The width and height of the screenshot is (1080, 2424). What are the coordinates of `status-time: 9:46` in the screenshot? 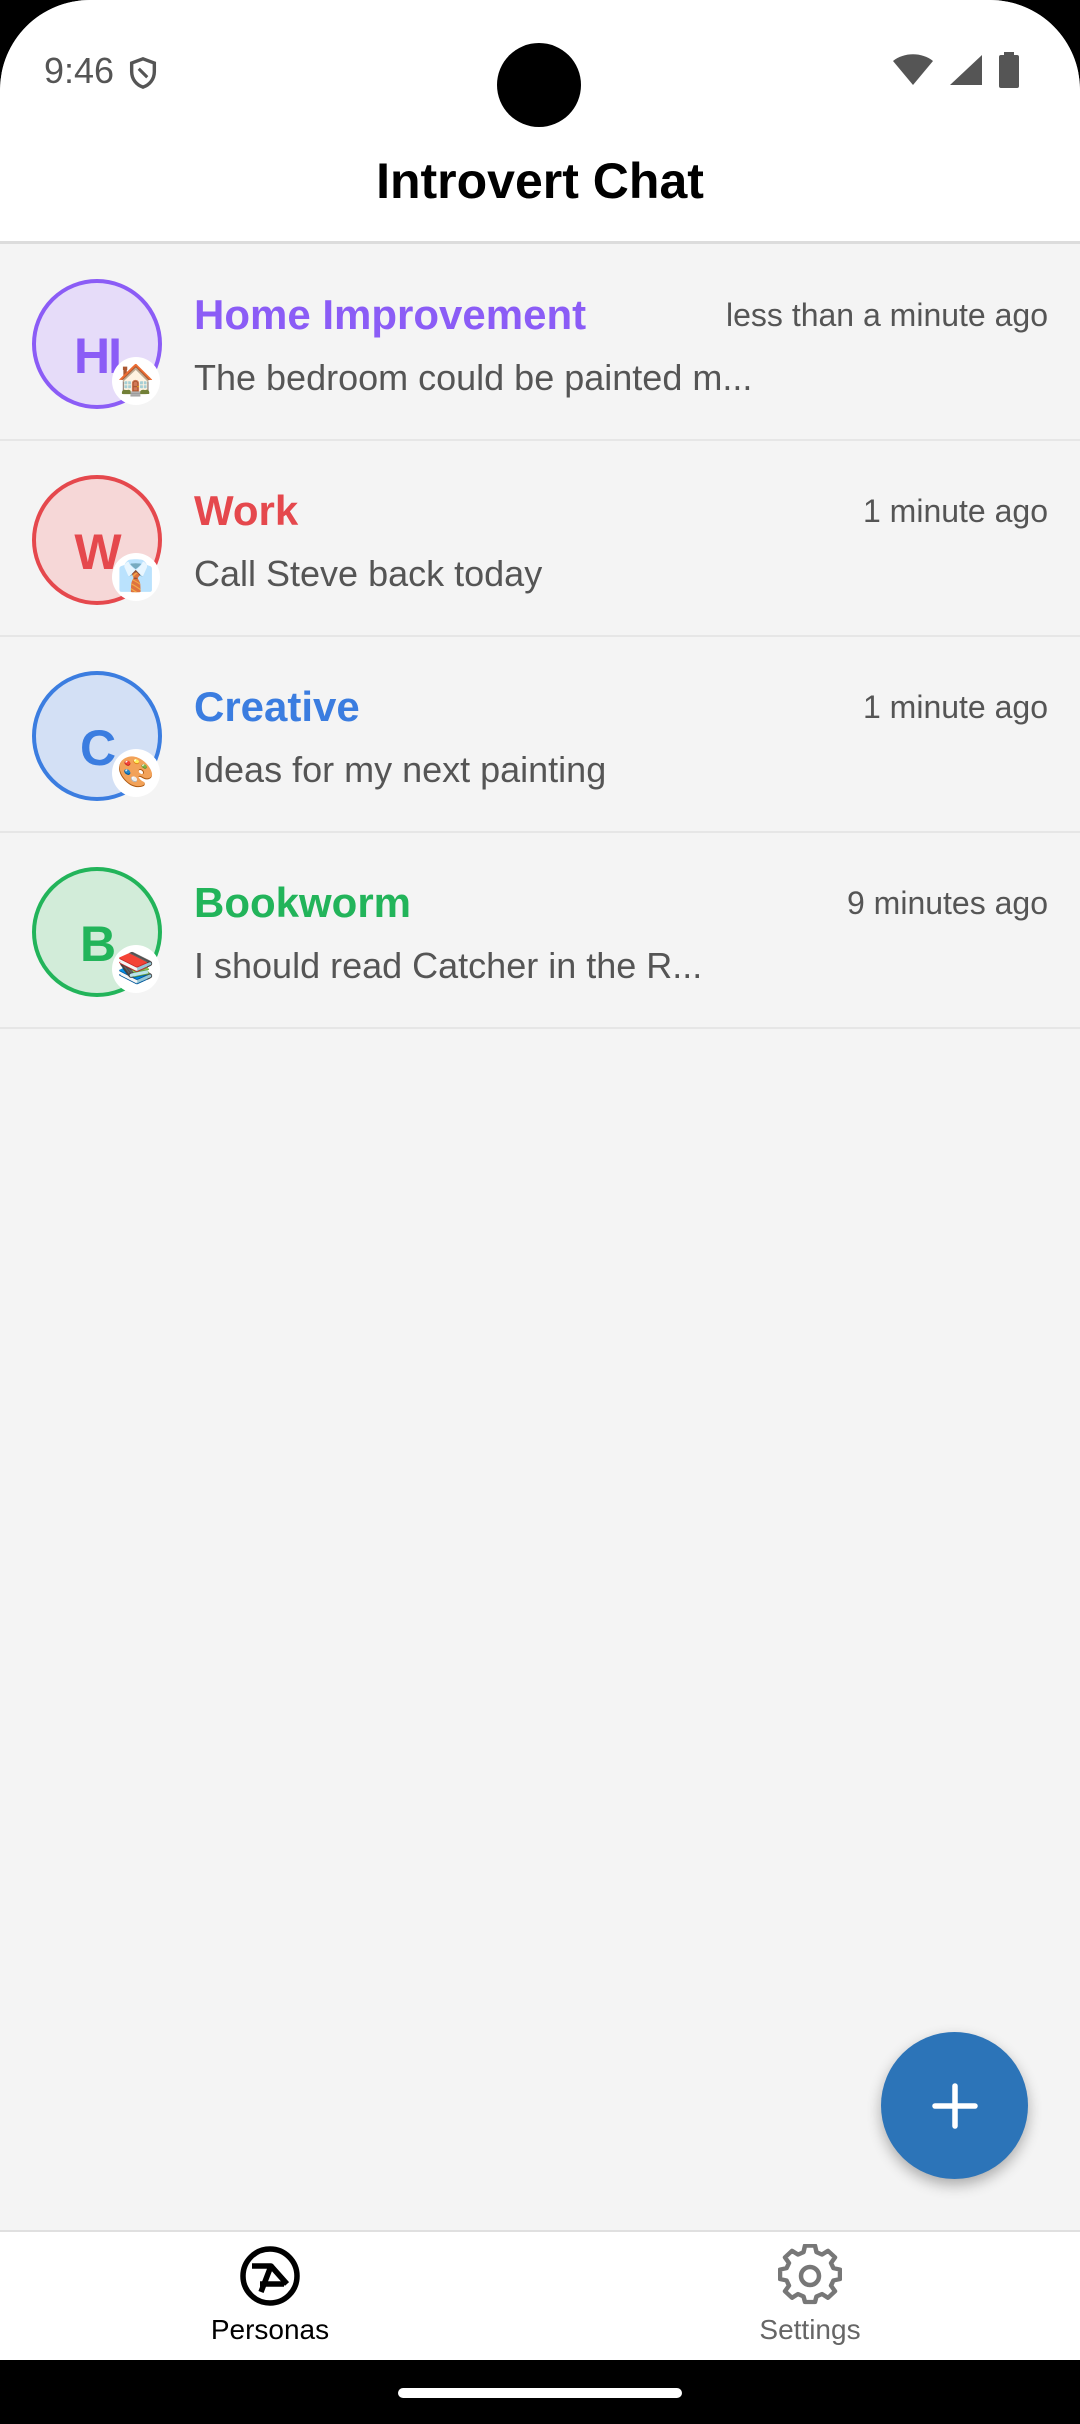 It's located at (79, 70).